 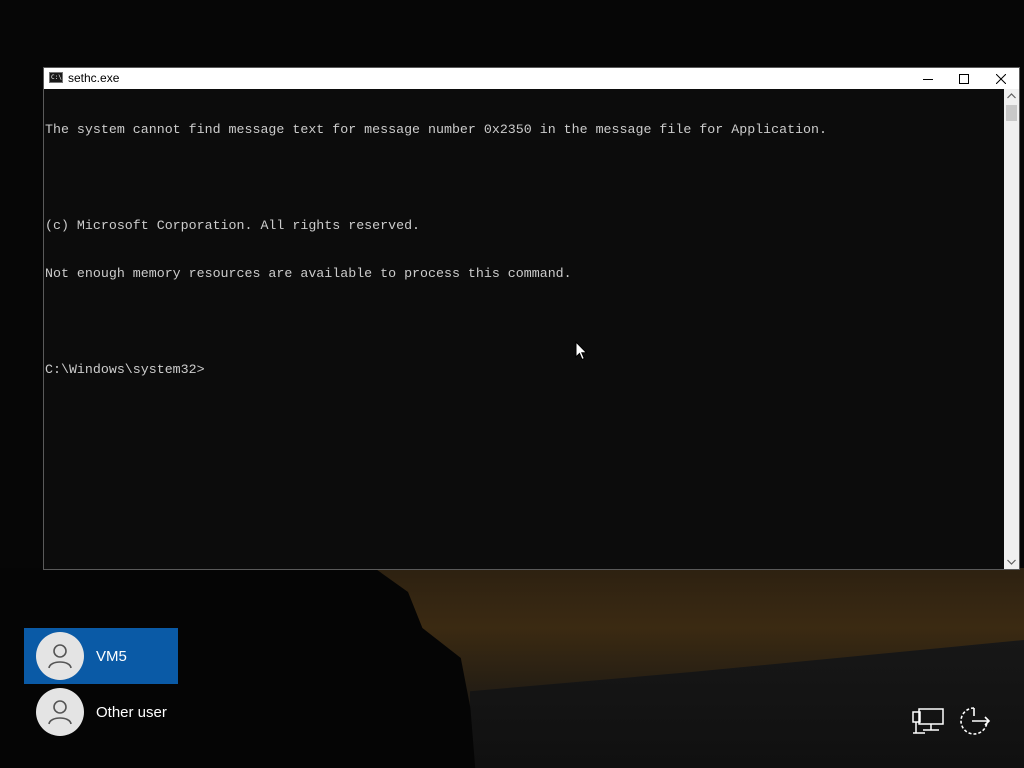 What do you see at coordinates (531, 78) in the screenshot?
I see `title-bar: C:\ sethc.exe` at bounding box center [531, 78].